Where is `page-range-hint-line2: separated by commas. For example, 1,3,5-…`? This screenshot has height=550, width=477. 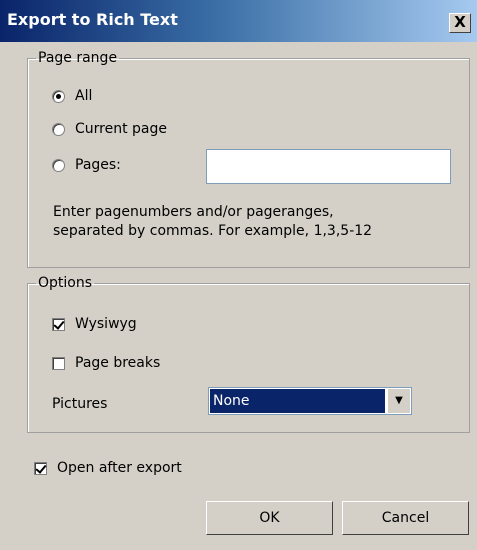 page-range-hint-line2: separated by commas. For example, 1,3,5-… is located at coordinates (213, 231).